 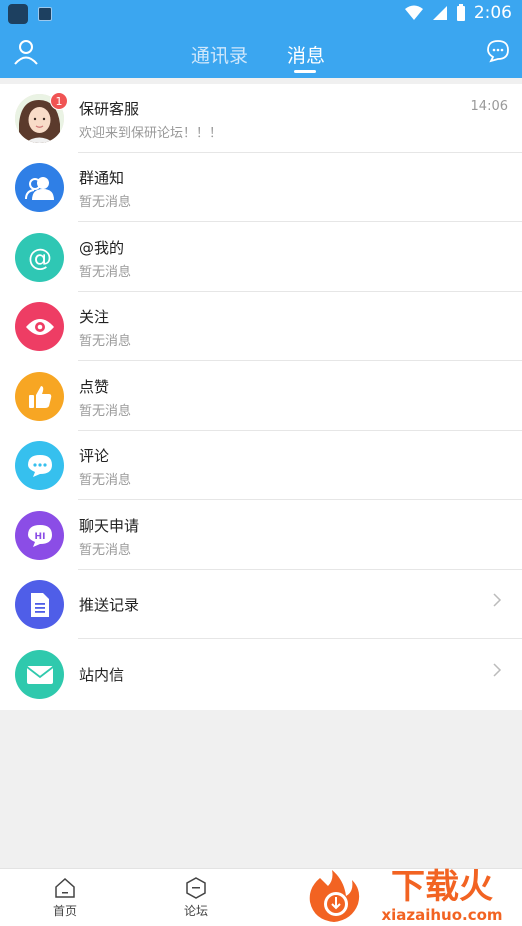 What do you see at coordinates (39, 326) in the screenshot?
I see `eye-icon` at bounding box center [39, 326].